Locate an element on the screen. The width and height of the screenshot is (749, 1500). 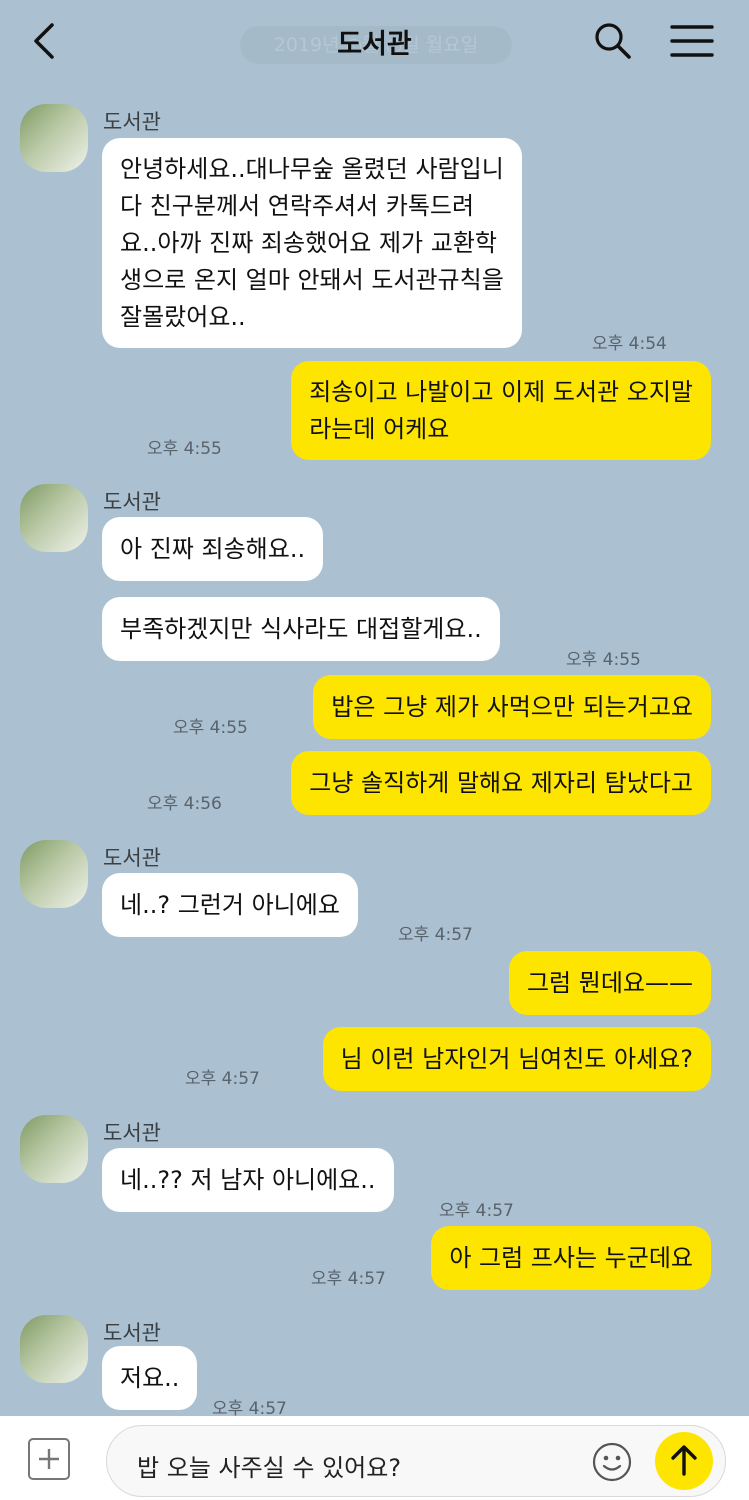
message-bubble-outgoing: 죄송이고 나발이고 이제 도서관 오지말 라는데 어케요 is located at coordinates (501, 410).